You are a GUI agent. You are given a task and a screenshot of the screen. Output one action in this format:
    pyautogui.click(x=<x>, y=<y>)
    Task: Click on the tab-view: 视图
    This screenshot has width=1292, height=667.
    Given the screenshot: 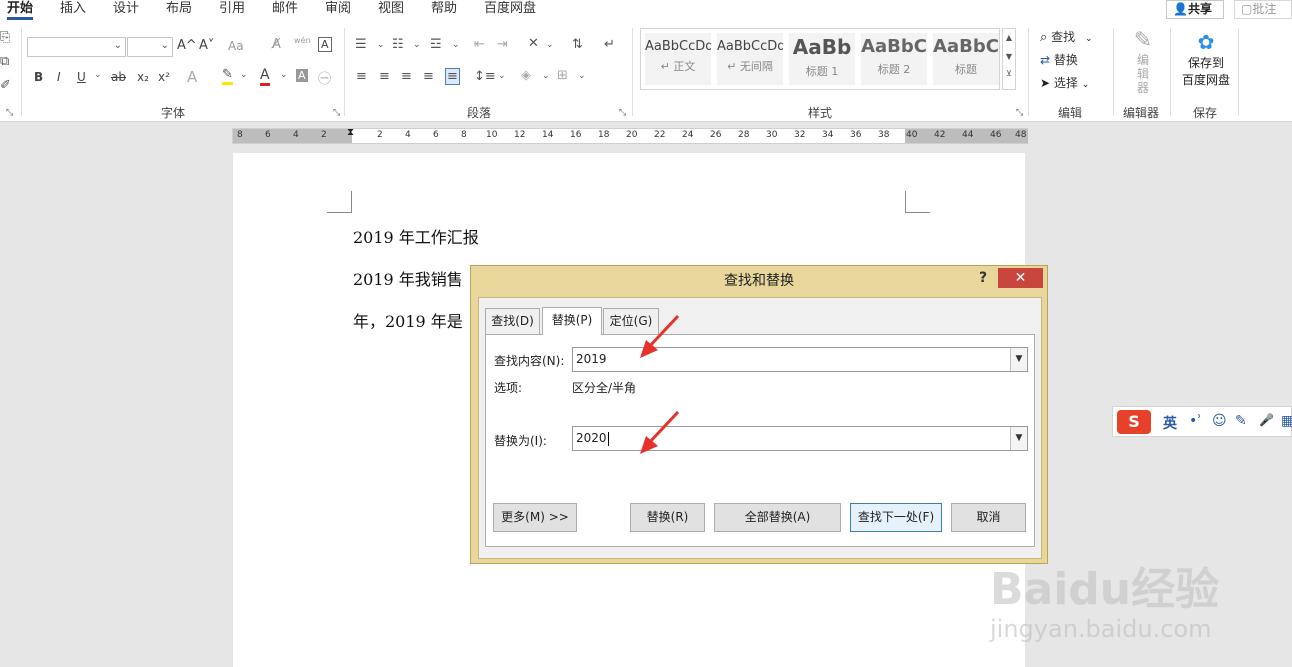 What is the action you would take?
    pyautogui.click(x=391, y=10)
    